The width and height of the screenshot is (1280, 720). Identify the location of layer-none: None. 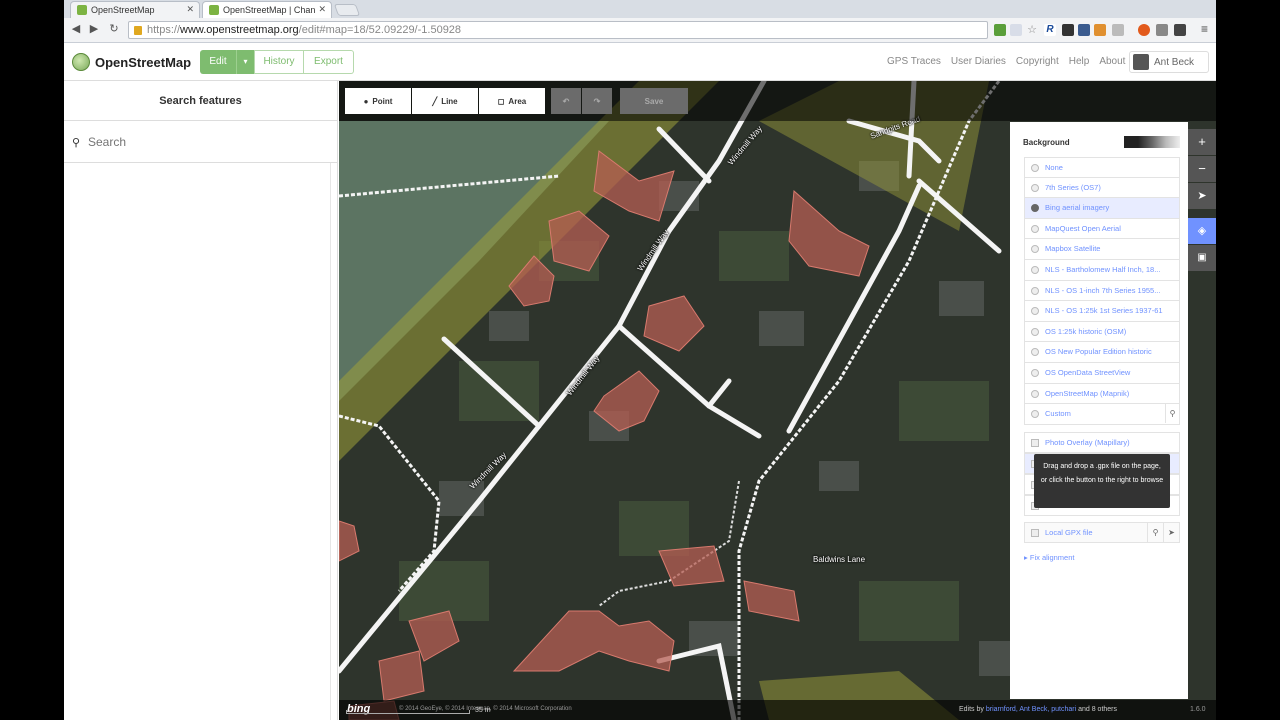
(1102, 167).